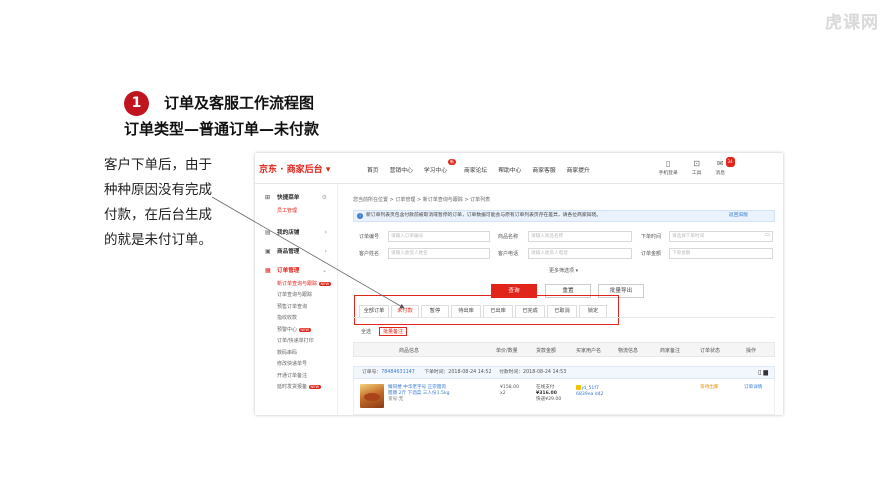 The height and width of the screenshot is (500, 889). What do you see at coordinates (763, 372) in the screenshot?
I see `order-header-icons: ▯ ▆` at bounding box center [763, 372].